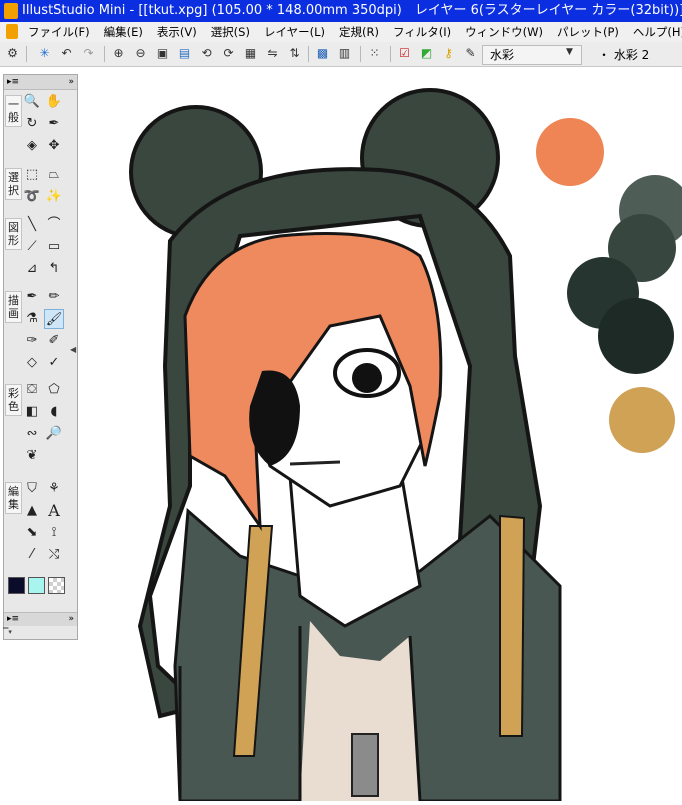 Image resolution: width=682 pixels, height=805 pixels. Describe the element at coordinates (177, 32) in the screenshot. I see `menu-view: 表示(V)` at that location.